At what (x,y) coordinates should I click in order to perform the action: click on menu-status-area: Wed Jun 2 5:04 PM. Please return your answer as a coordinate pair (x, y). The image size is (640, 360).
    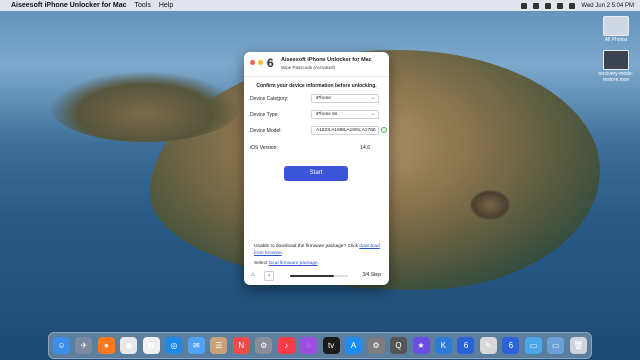
    Looking at the image, I should click on (577, 5).